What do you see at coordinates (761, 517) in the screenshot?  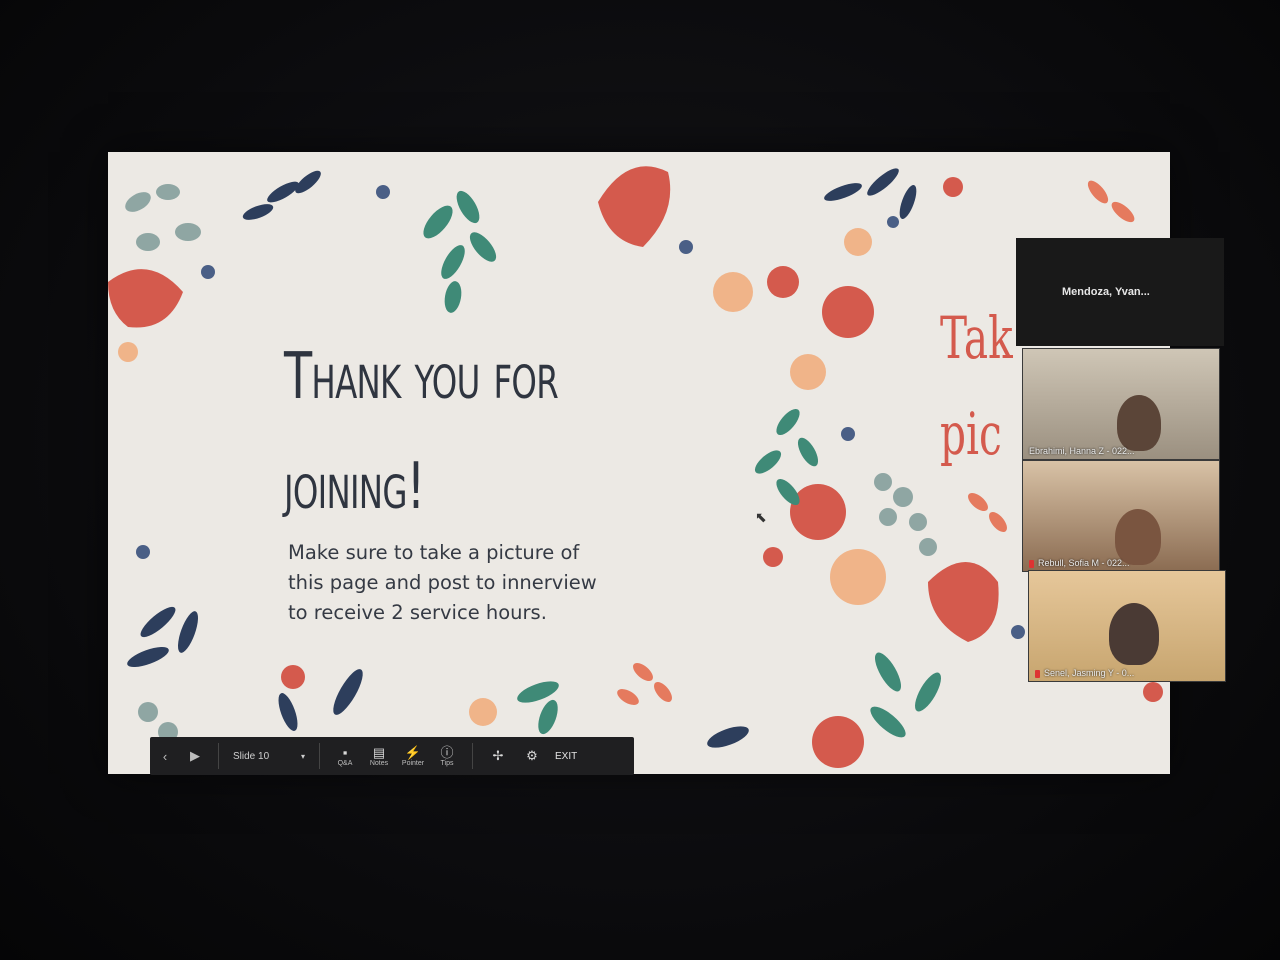 I see `mouse-cursor-icon: ⬉` at bounding box center [761, 517].